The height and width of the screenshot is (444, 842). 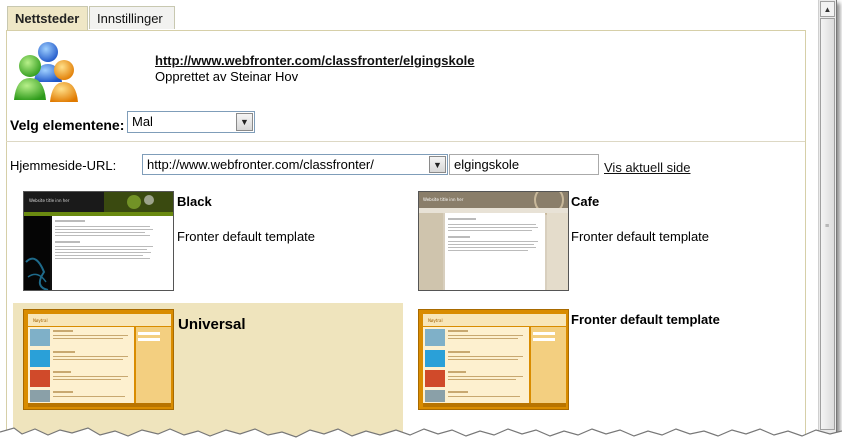 I want to click on tab-innstillinger: Innstillinger, so click(x=132, y=17).